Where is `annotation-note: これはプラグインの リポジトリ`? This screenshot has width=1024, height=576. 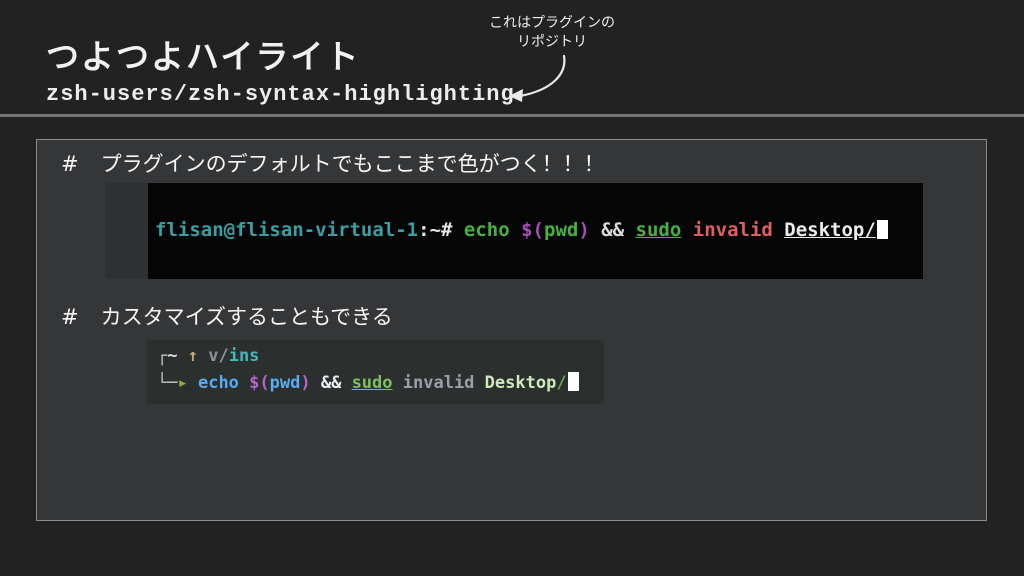 annotation-note: これはプラグインの リポジトリ is located at coordinates (552, 33).